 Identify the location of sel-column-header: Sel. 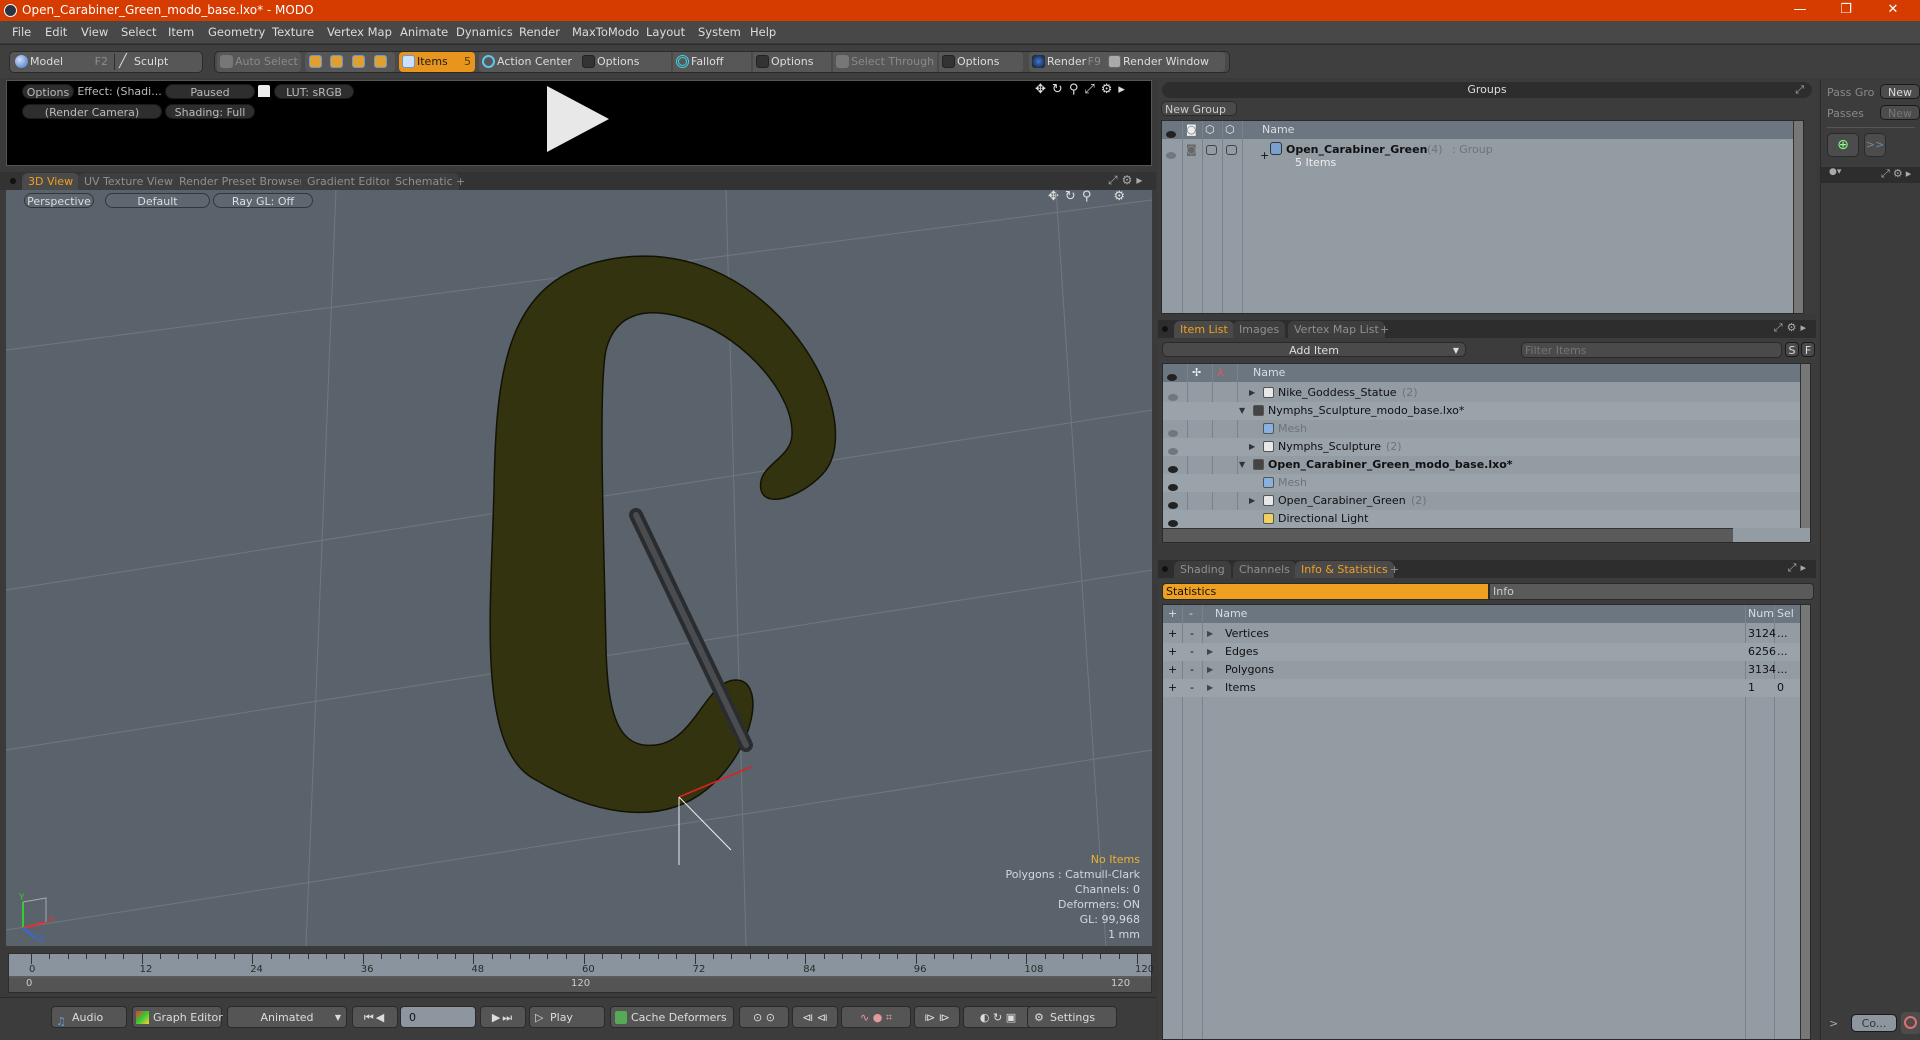
(1785, 614).